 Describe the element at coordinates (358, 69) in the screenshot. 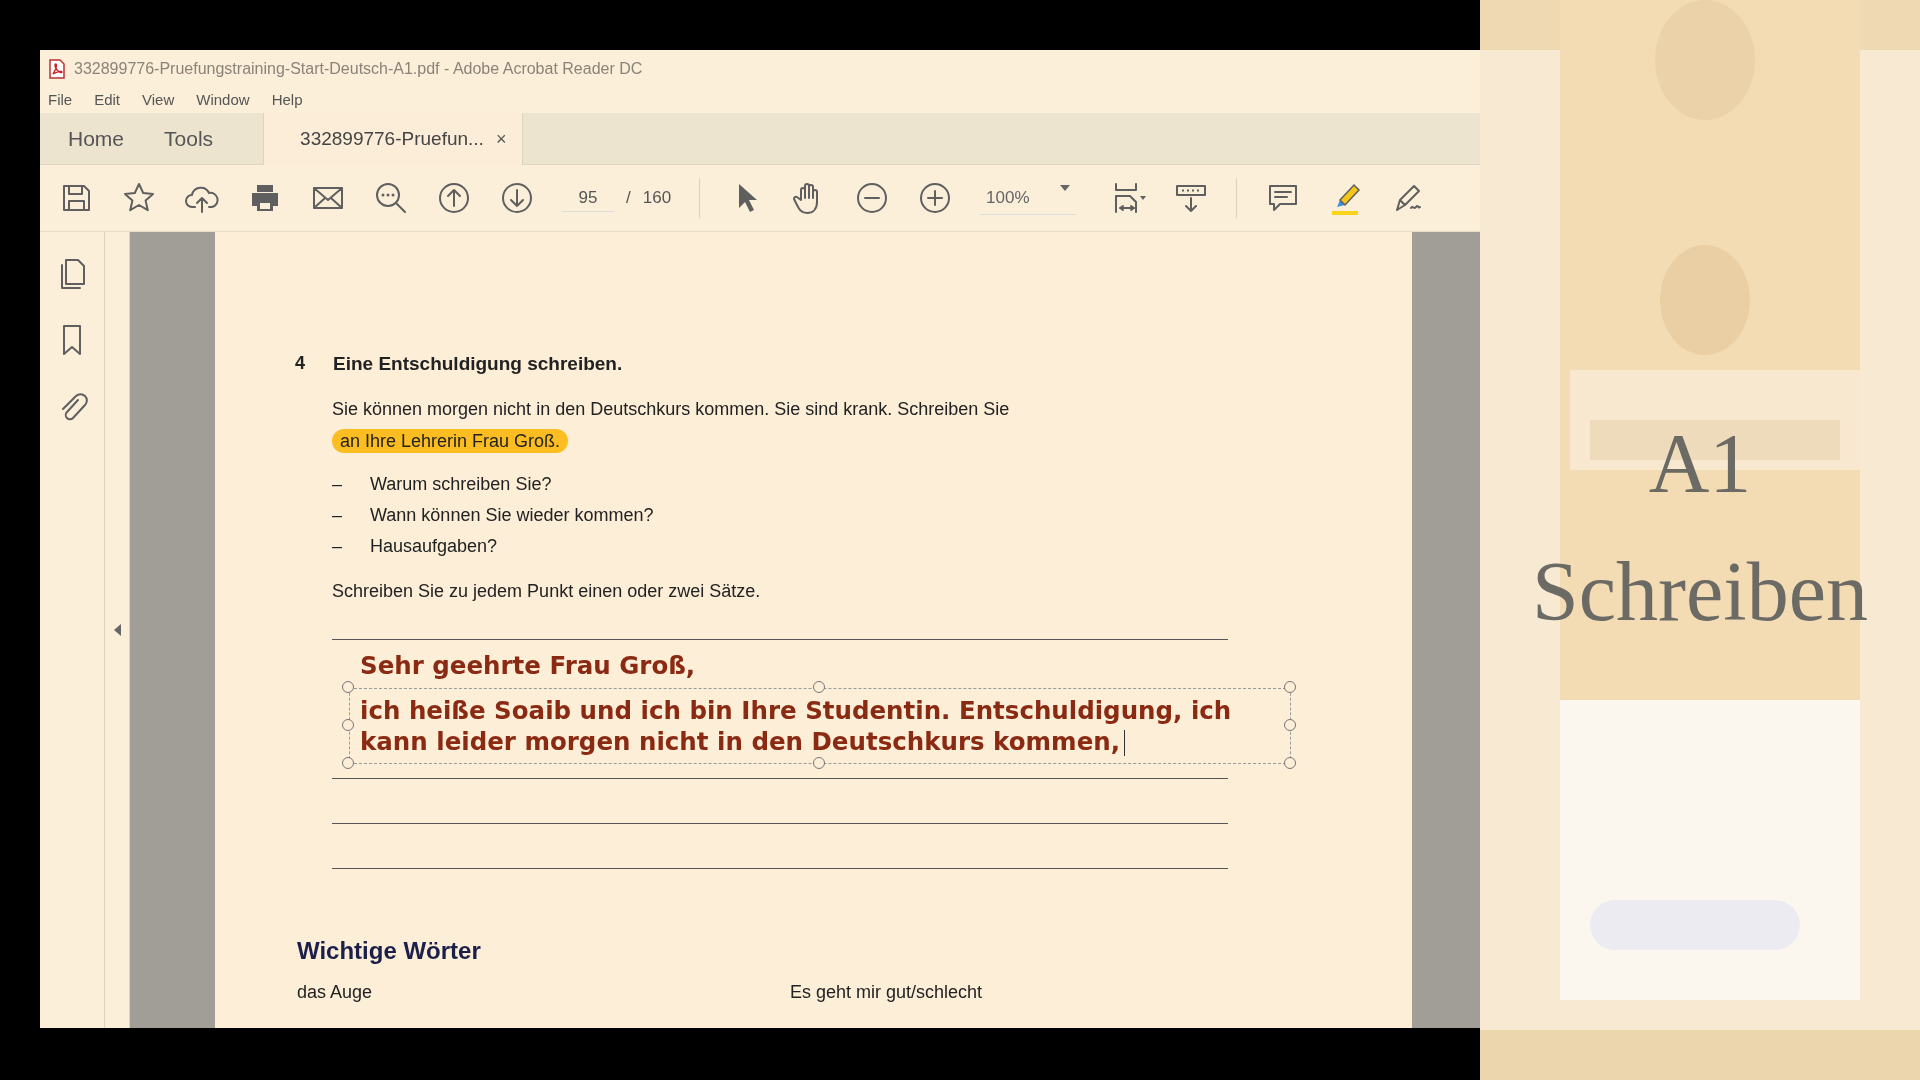

I see `window-title: 332899776-Pruefungstraining-Start-Deutsch-A1.pdf - Adobe Acrobat Reader DC` at that location.